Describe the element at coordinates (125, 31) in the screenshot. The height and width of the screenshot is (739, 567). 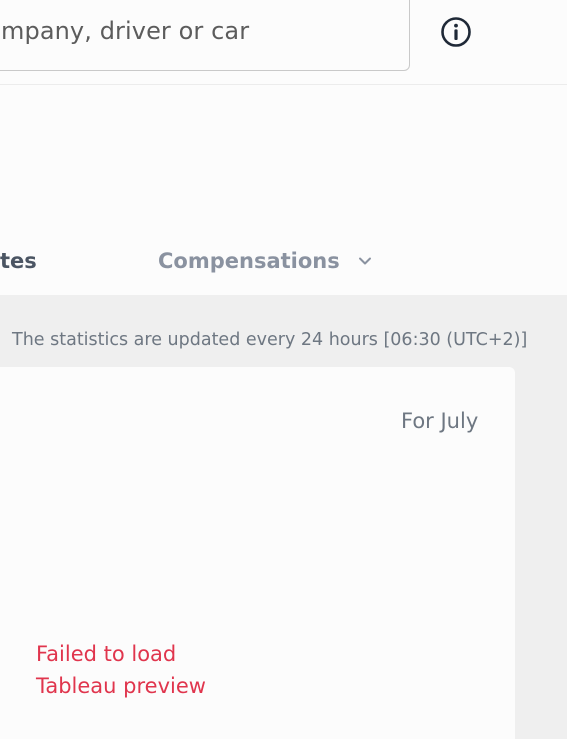
I see `search-placeholder: mpany, driver or car` at that location.